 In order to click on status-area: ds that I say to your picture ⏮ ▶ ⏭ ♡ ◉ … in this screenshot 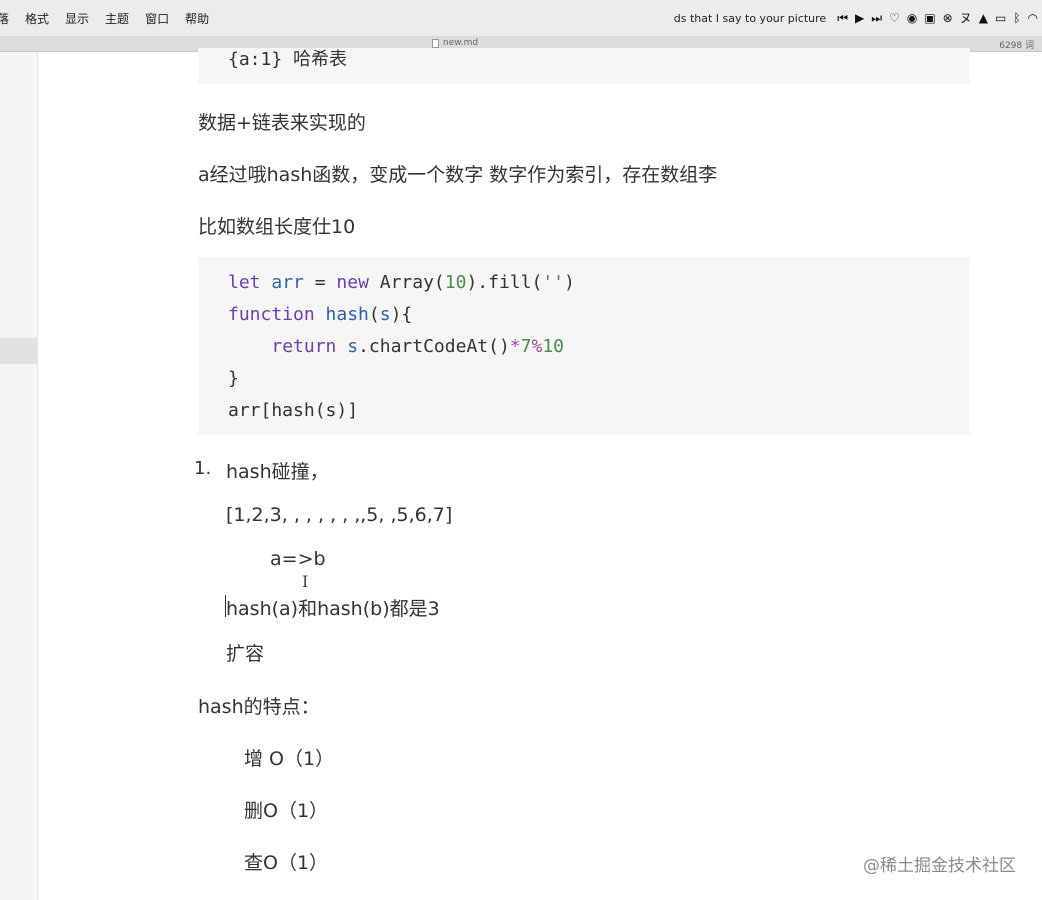, I will do `click(856, 18)`.